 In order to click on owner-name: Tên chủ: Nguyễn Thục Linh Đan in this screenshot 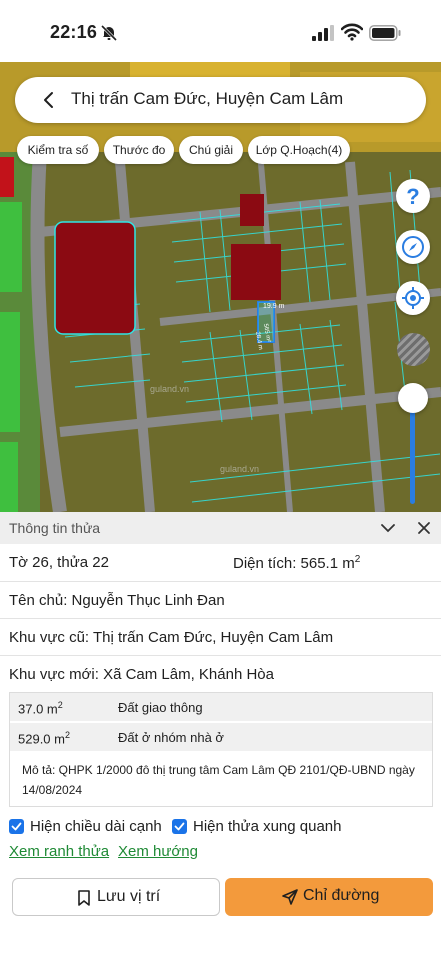, I will do `click(117, 600)`.